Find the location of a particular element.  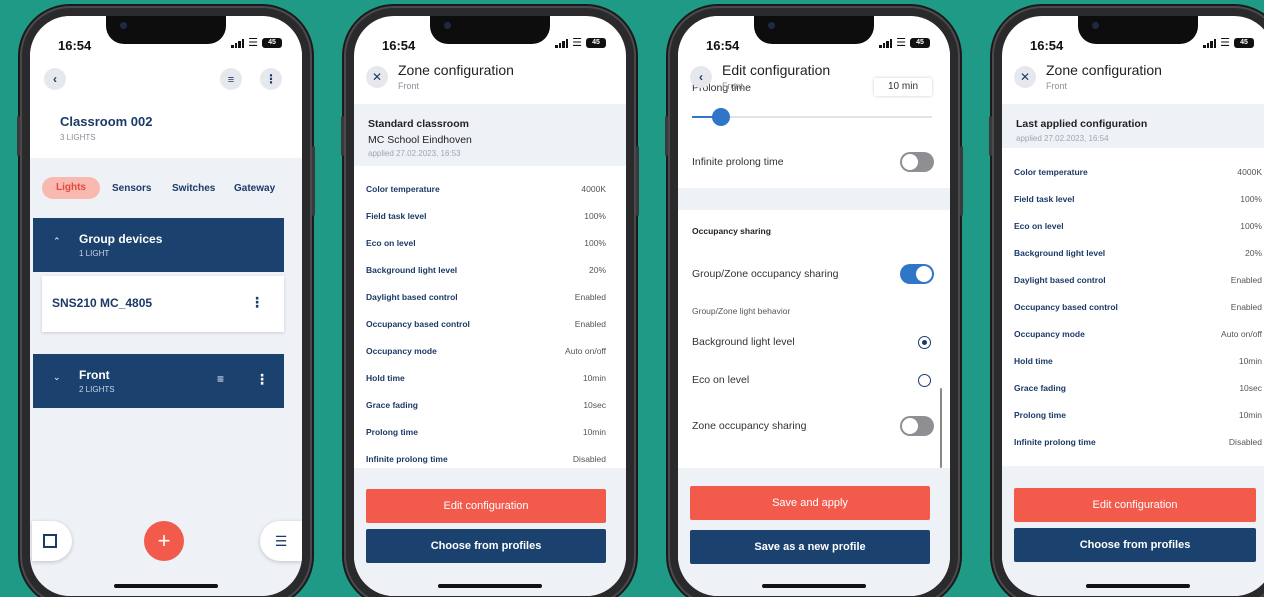

save-new-profile-button: Save as a new profile is located at coordinates (810, 547).